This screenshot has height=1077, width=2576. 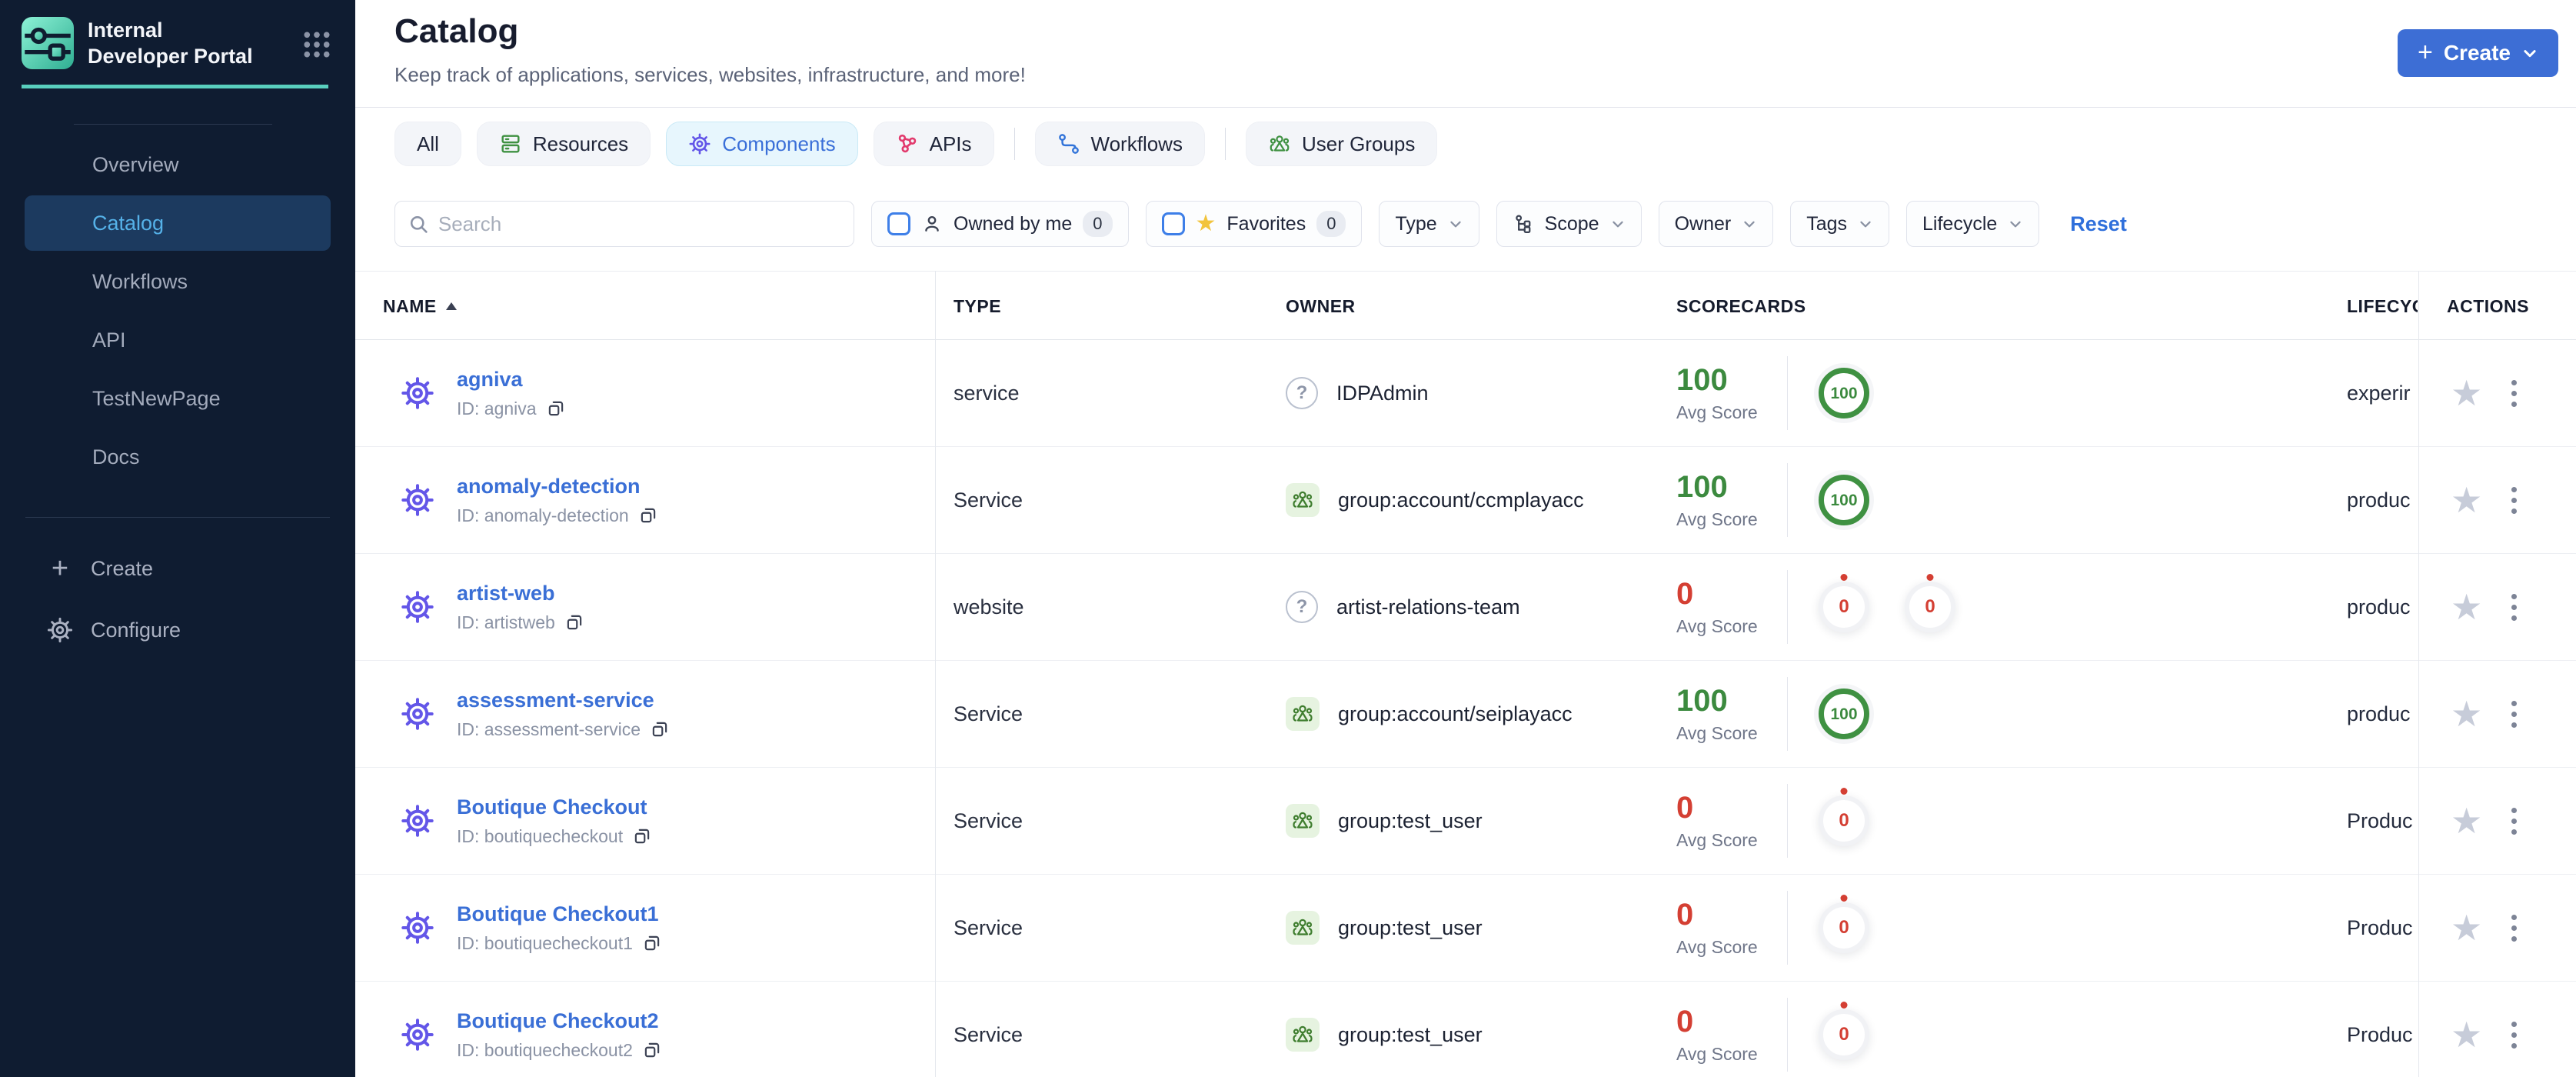 What do you see at coordinates (178, 398) in the screenshot?
I see `sidebar-item-testnewpage: TestNewPage` at bounding box center [178, 398].